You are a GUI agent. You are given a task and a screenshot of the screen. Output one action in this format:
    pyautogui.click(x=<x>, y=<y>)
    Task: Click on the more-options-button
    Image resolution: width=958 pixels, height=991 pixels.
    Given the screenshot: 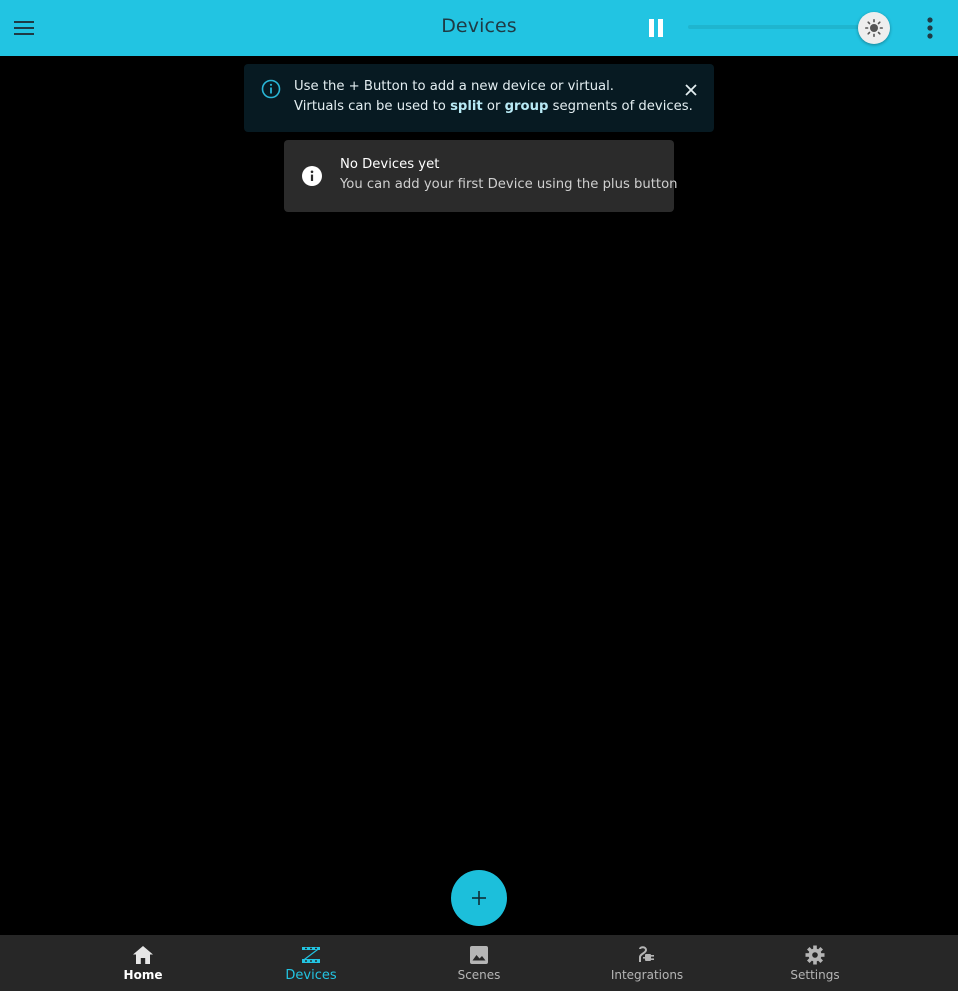 What is the action you would take?
    pyautogui.click(x=930, y=28)
    